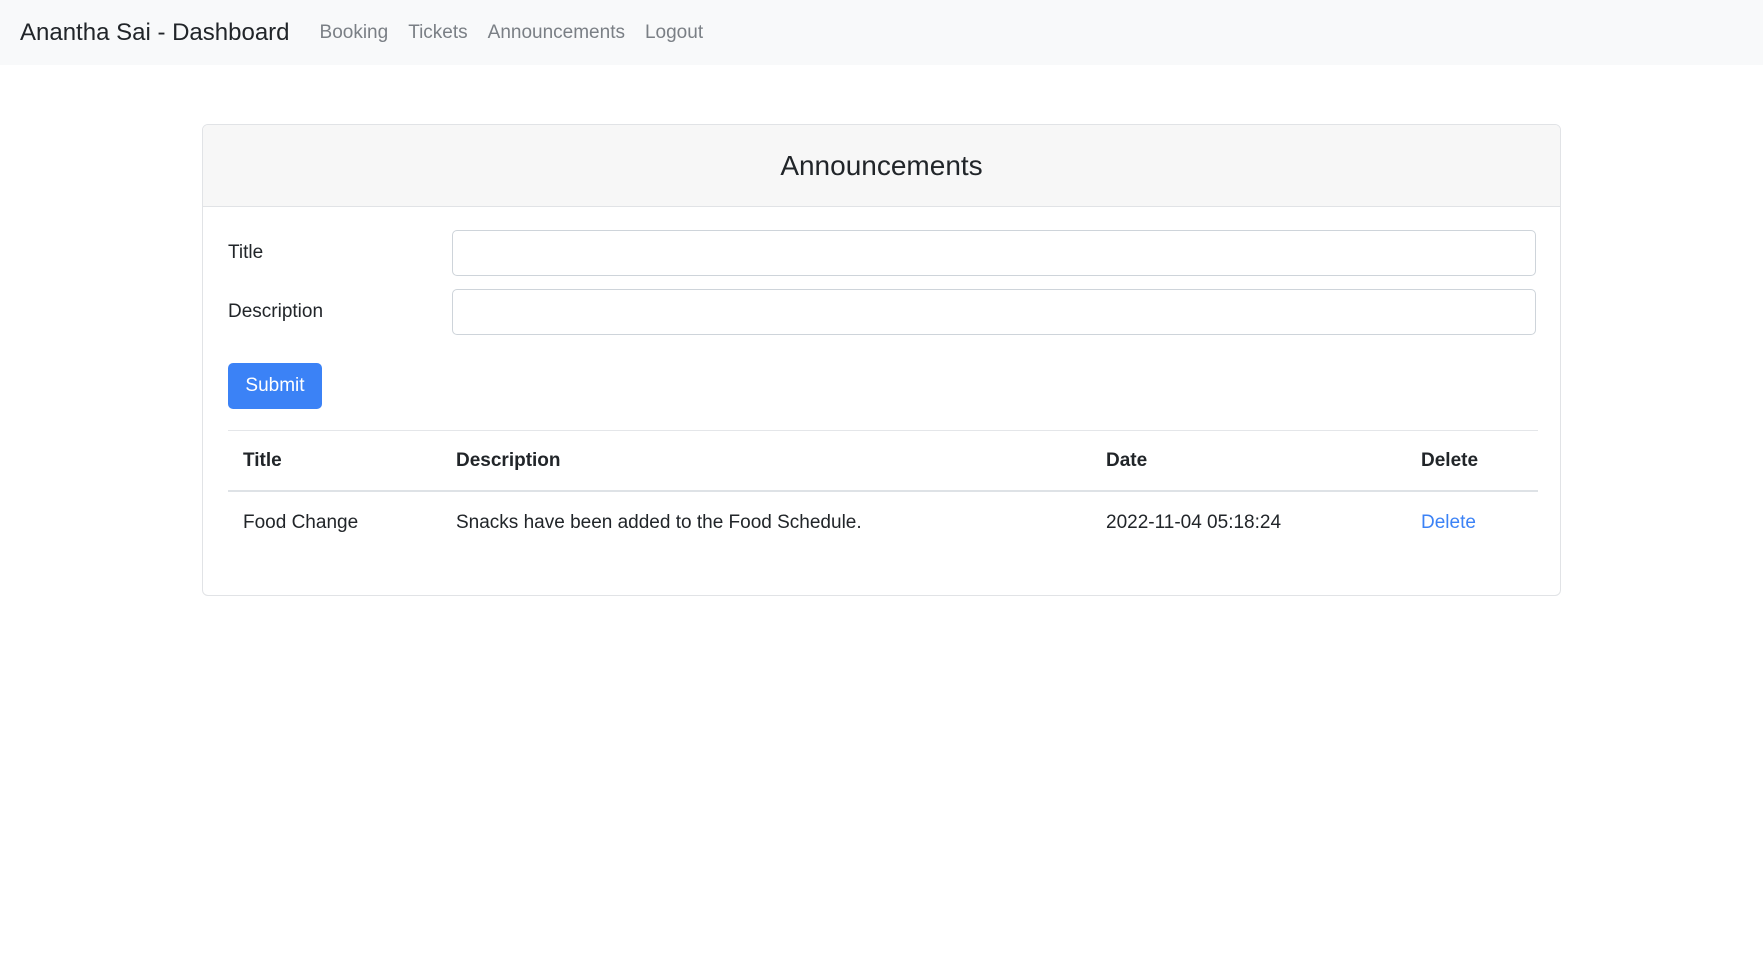  I want to click on row-date-cell: 2022-11-04 05:18:24, so click(1194, 522).